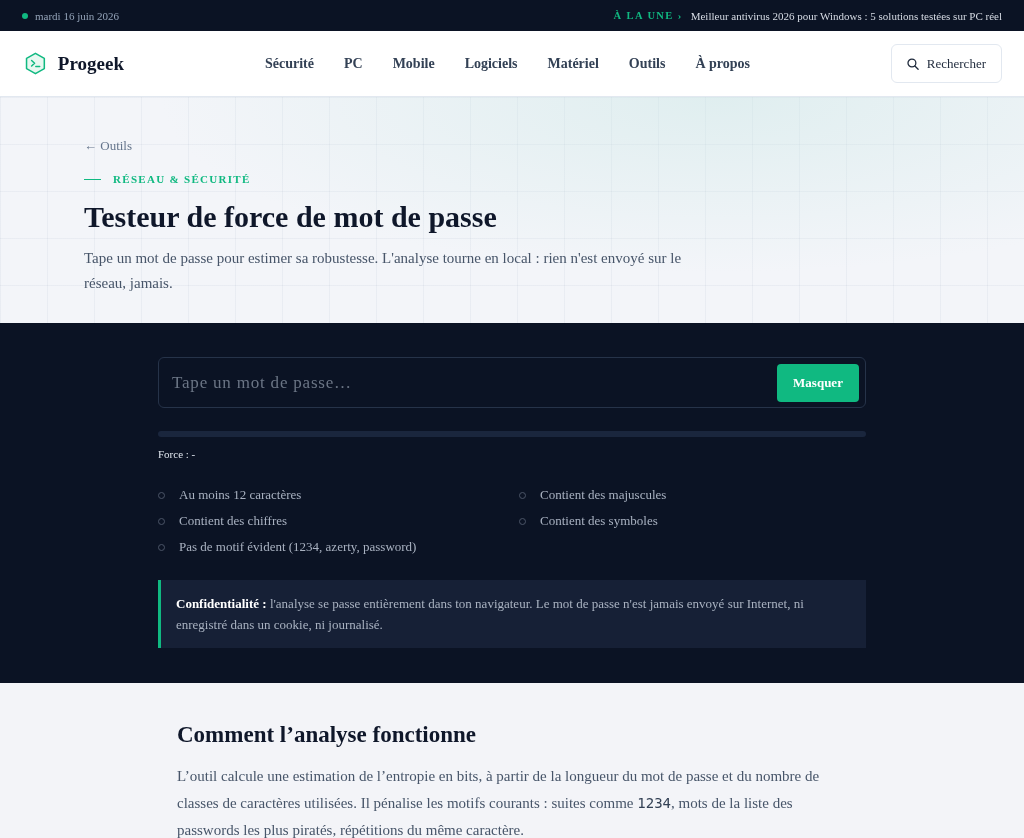 The width and height of the screenshot is (1024, 838). I want to click on criterion-text: Contient des symboles, so click(599, 521).